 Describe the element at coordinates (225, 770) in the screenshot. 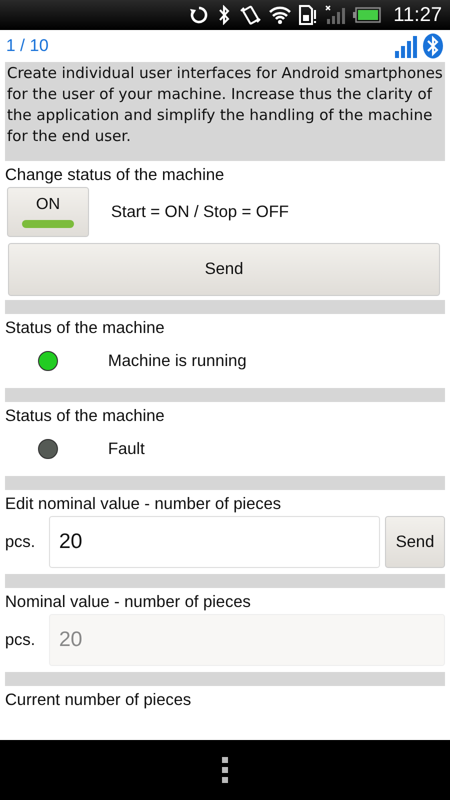

I see `menu-icon` at that location.